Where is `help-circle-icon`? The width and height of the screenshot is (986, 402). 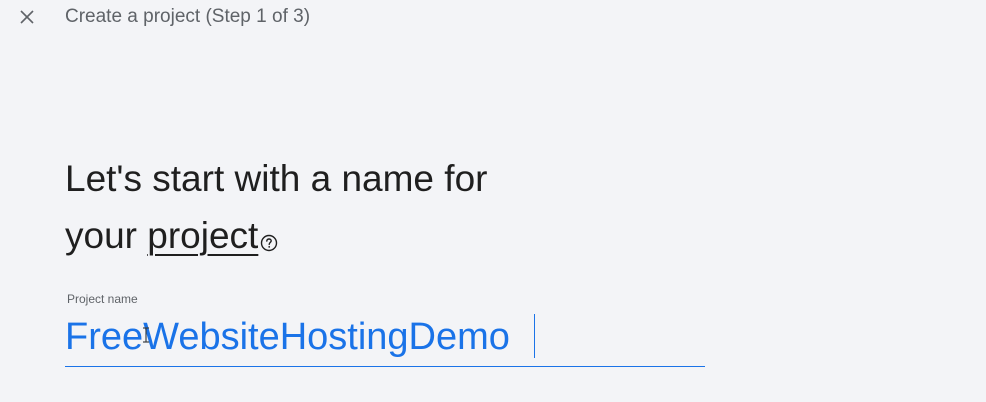 help-circle-icon is located at coordinates (269, 231).